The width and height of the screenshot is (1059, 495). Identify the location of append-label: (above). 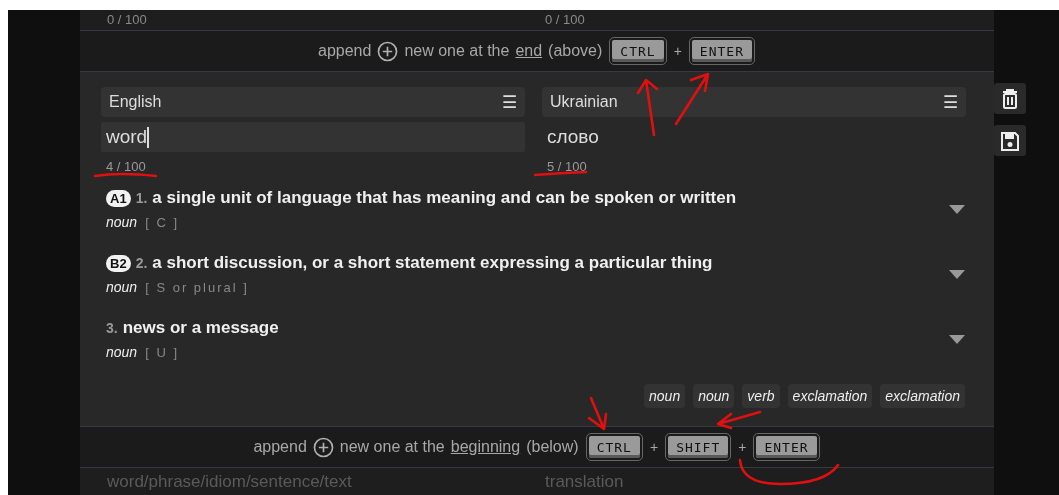
(575, 51).